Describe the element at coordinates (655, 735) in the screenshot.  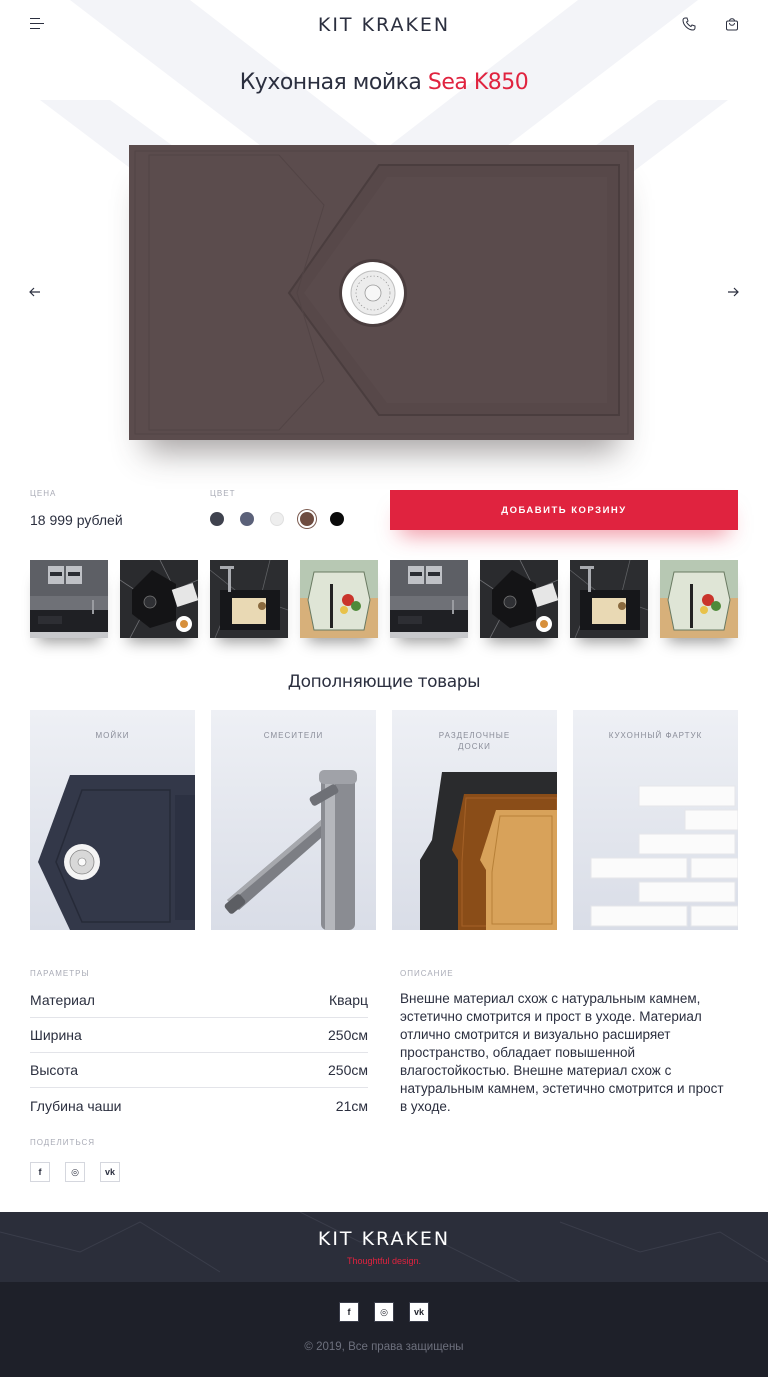
I see `card-label: КУХОННЫЙ ФАРТУК` at that location.